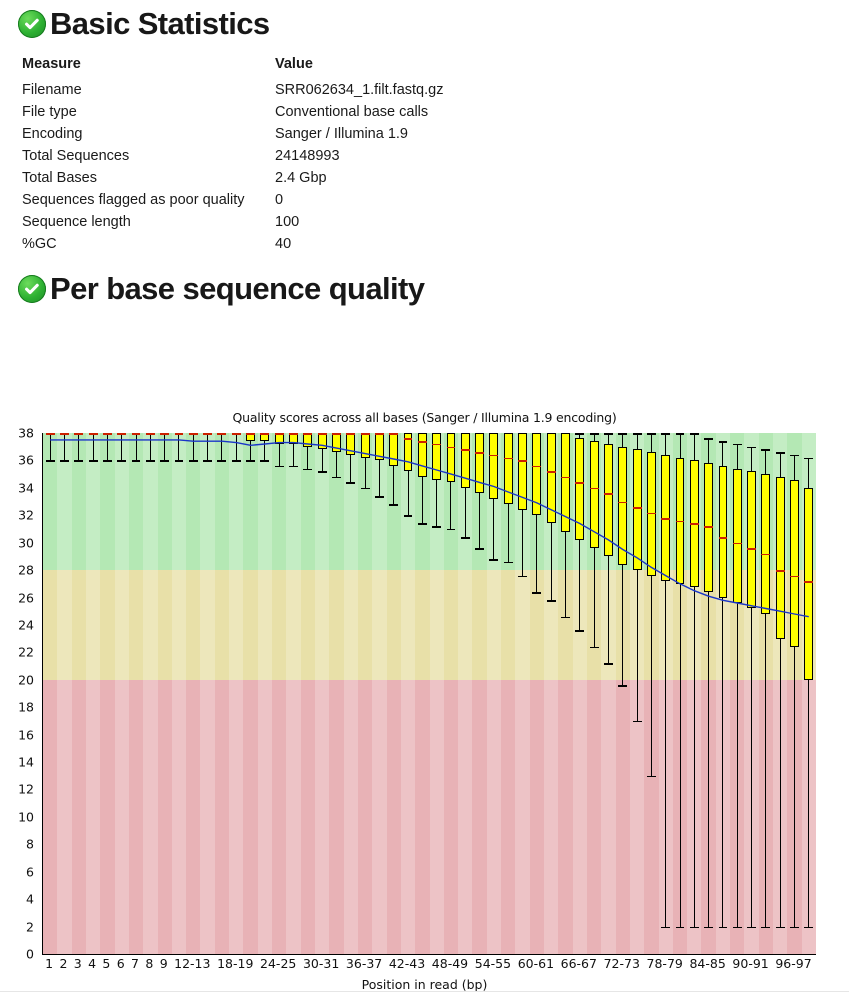 Image resolution: width=849 pixels, height=996 pixels. What do you see at coordinates (51, 64) in the screenshot?
I see `column-header-measure: Measure` at bounding box center [51, 64].